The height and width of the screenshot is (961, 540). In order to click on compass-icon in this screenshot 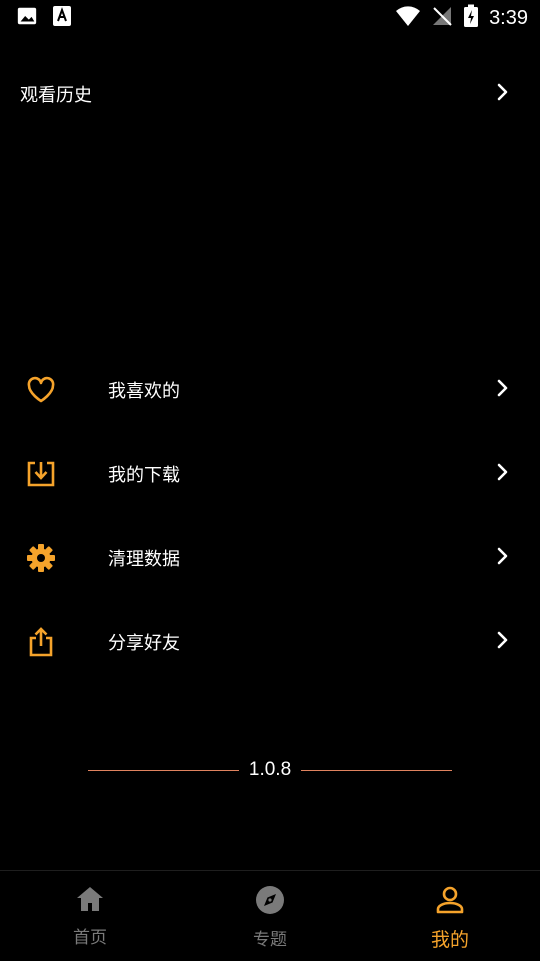, I will do `click(270, 902)`.